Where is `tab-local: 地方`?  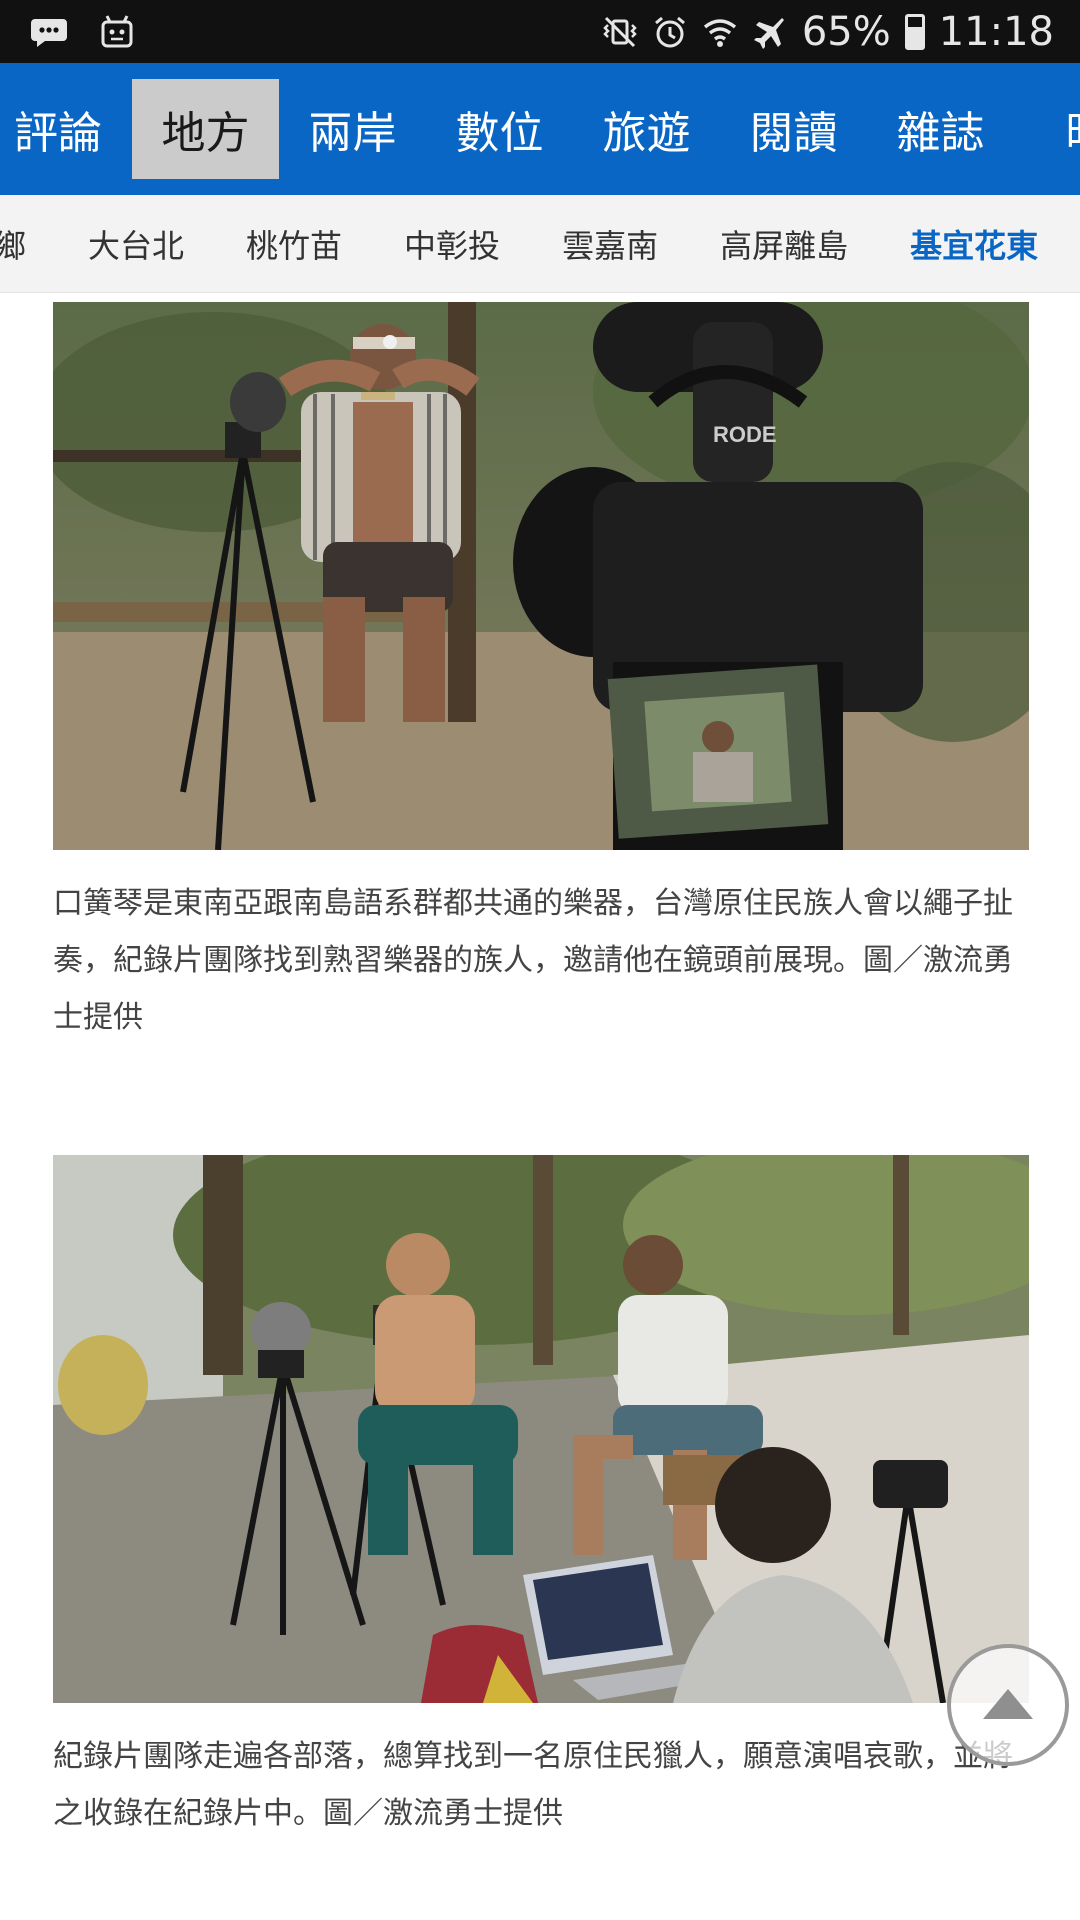 tab-local: 地方 is located at coordinates (205, 129).